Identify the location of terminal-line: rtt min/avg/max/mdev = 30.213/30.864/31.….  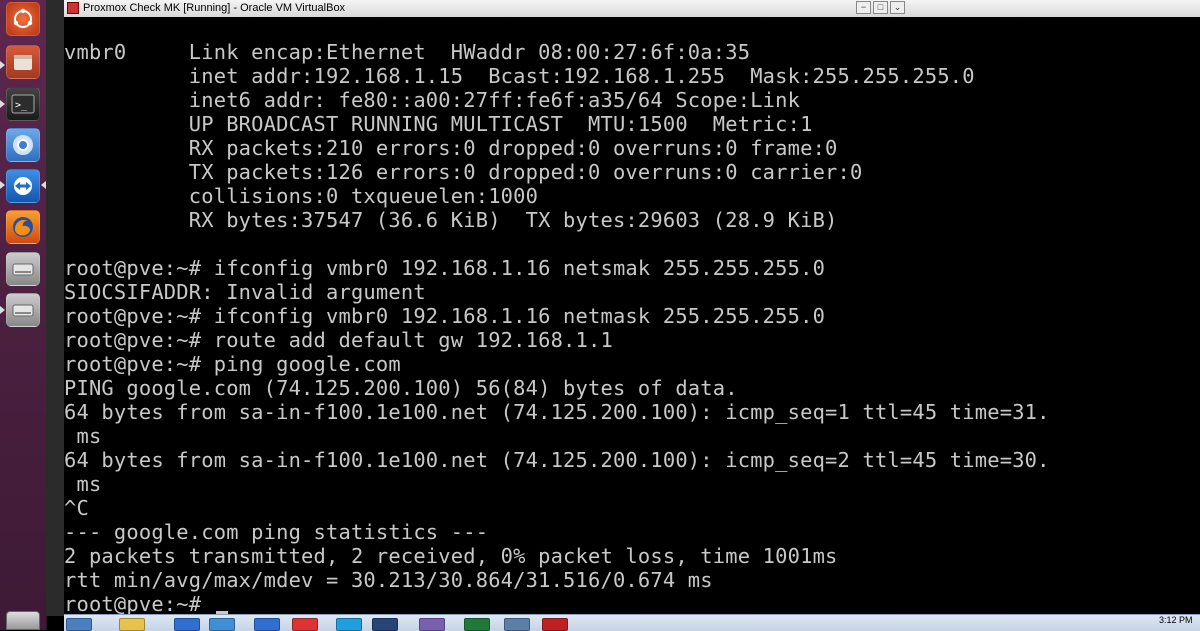
(388, 580).